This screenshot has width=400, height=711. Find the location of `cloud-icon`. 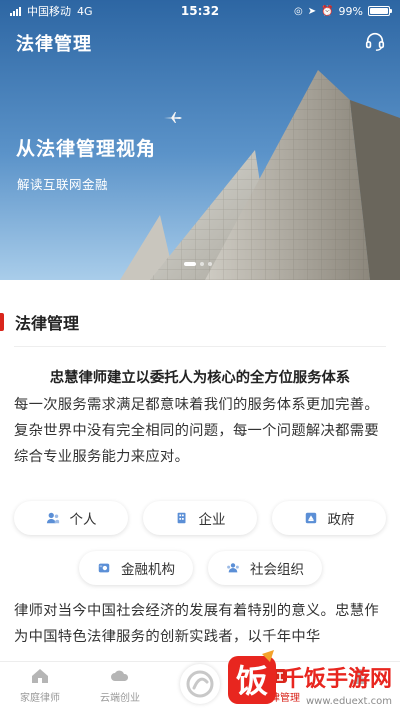

cloud-icon is located at coordinates (120, 675).